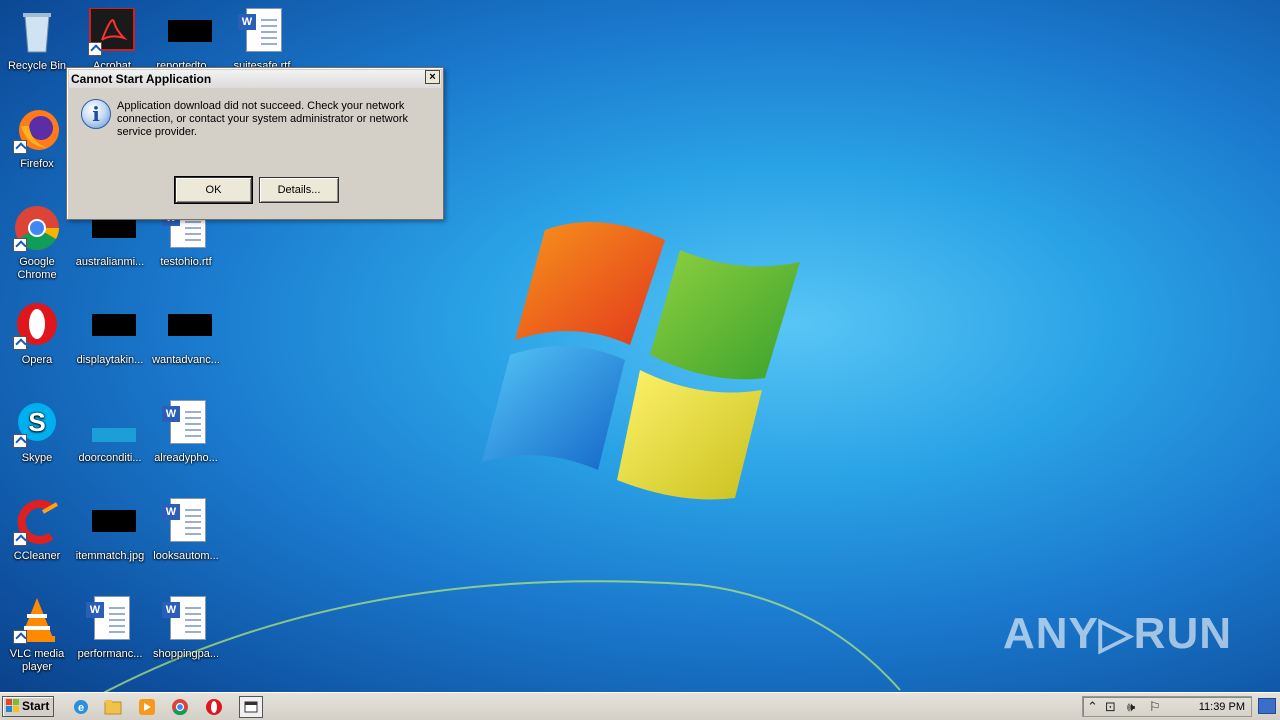  Describe the element at coordinates (1117, 633) in the screenshot. I see `anyrun-watermark: ANY▷RUN` at that location.